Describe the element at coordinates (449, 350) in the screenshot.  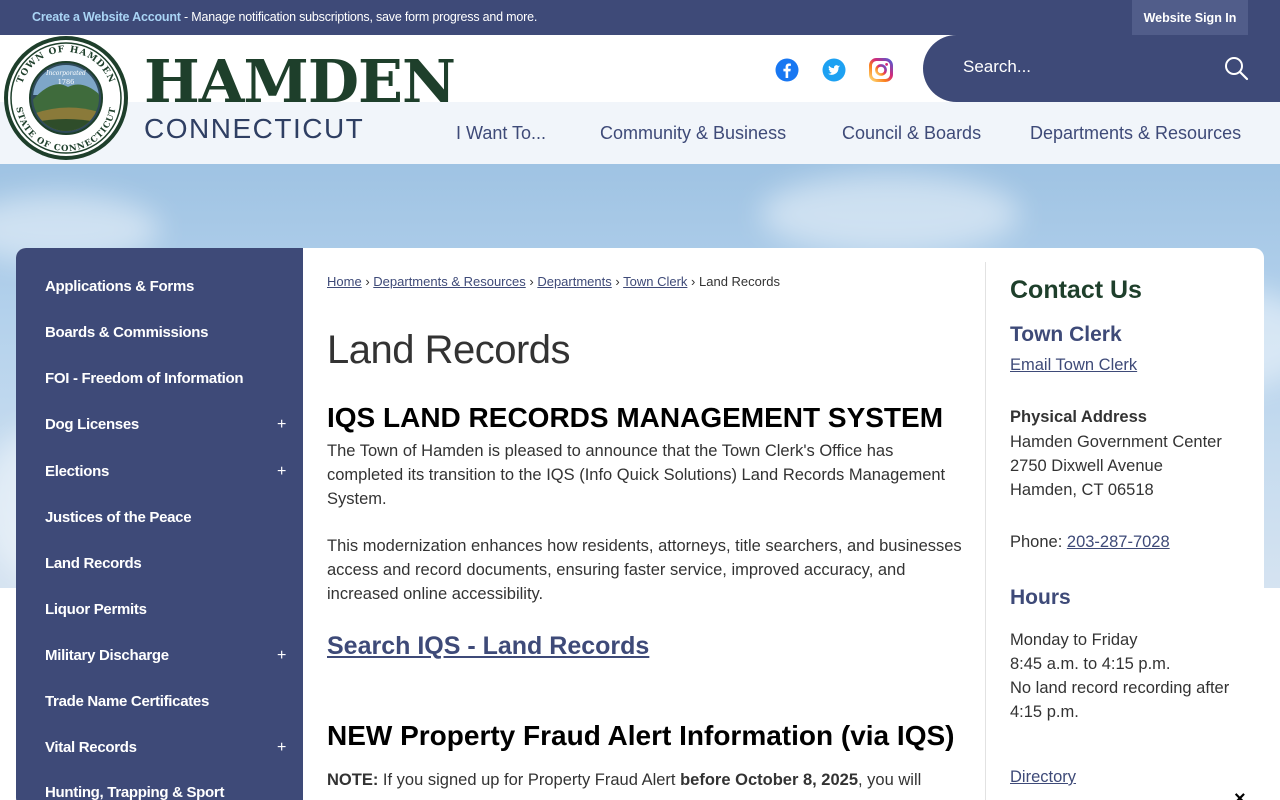
I see `page-title: Land Records` at that location.